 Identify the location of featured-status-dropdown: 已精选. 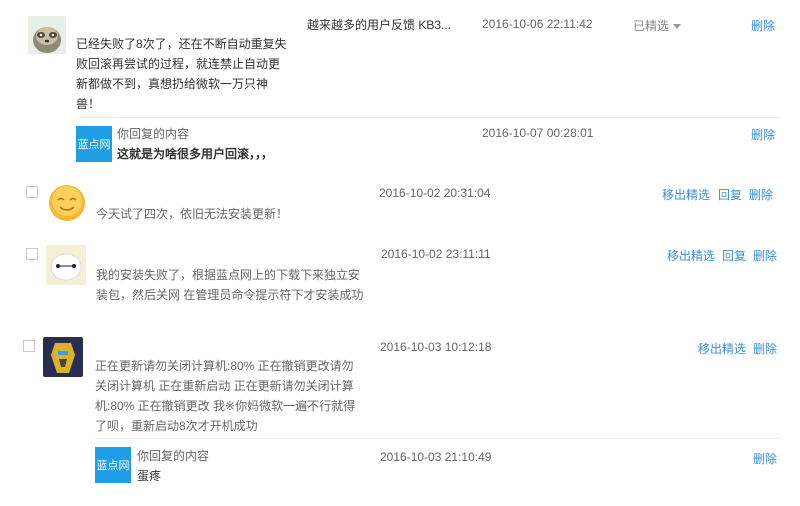
(657, 25).